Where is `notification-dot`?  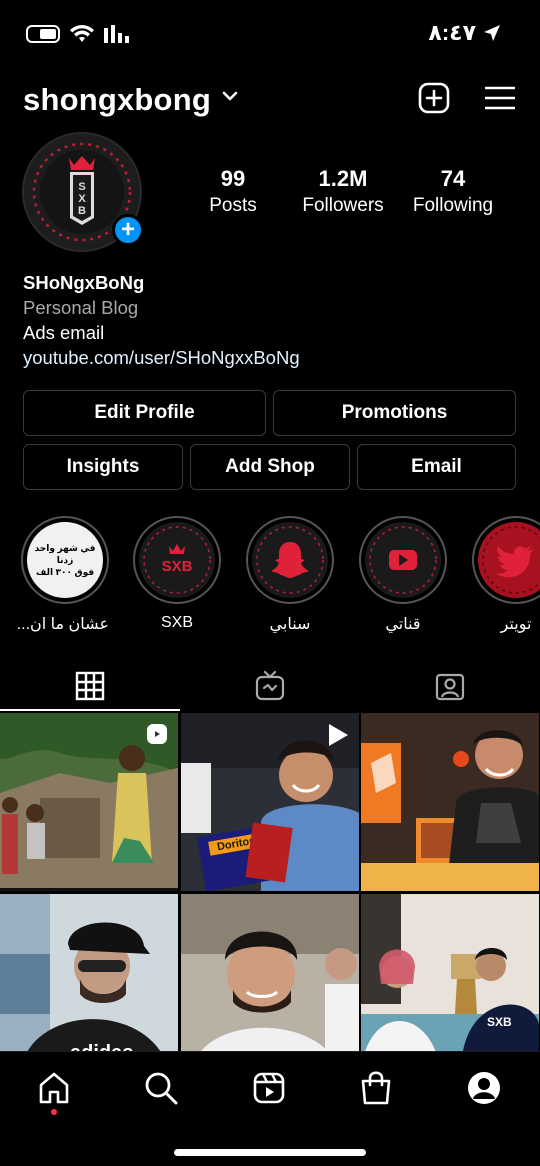 notification-dot is located at coordinates (54, 1112).